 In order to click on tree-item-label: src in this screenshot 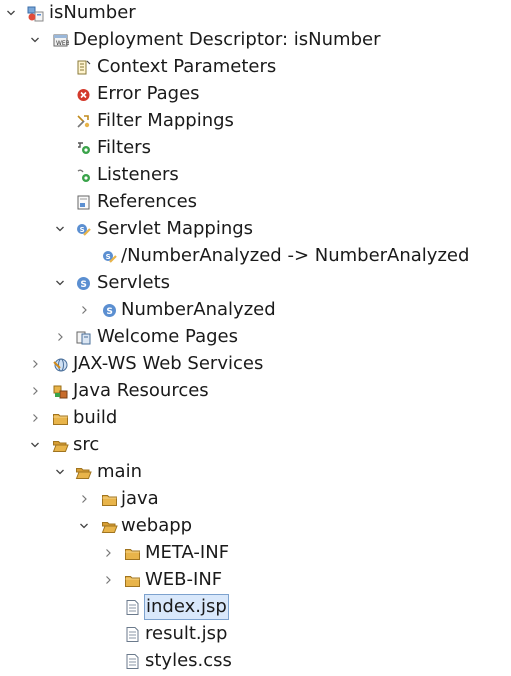, I will do `click(86, 444)`.